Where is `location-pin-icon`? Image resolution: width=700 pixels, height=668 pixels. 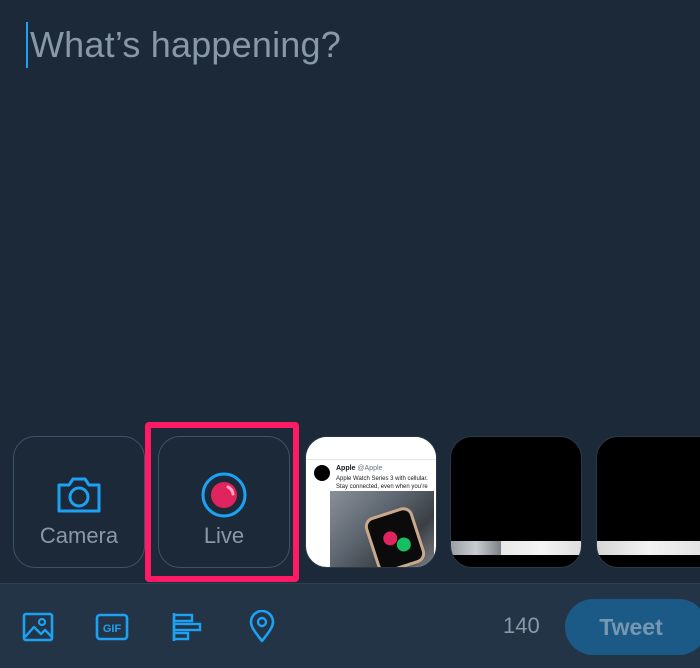
location-pin-icon is located at coordinates (262, 626).